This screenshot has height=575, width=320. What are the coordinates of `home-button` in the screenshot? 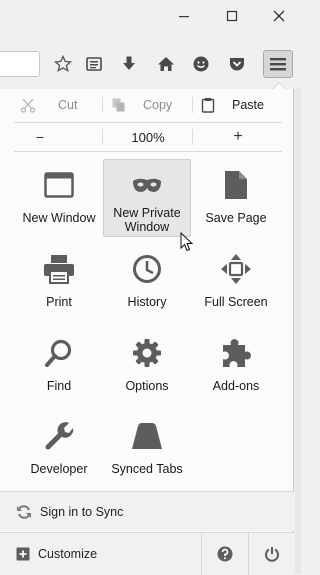 It's located at (166, 64).